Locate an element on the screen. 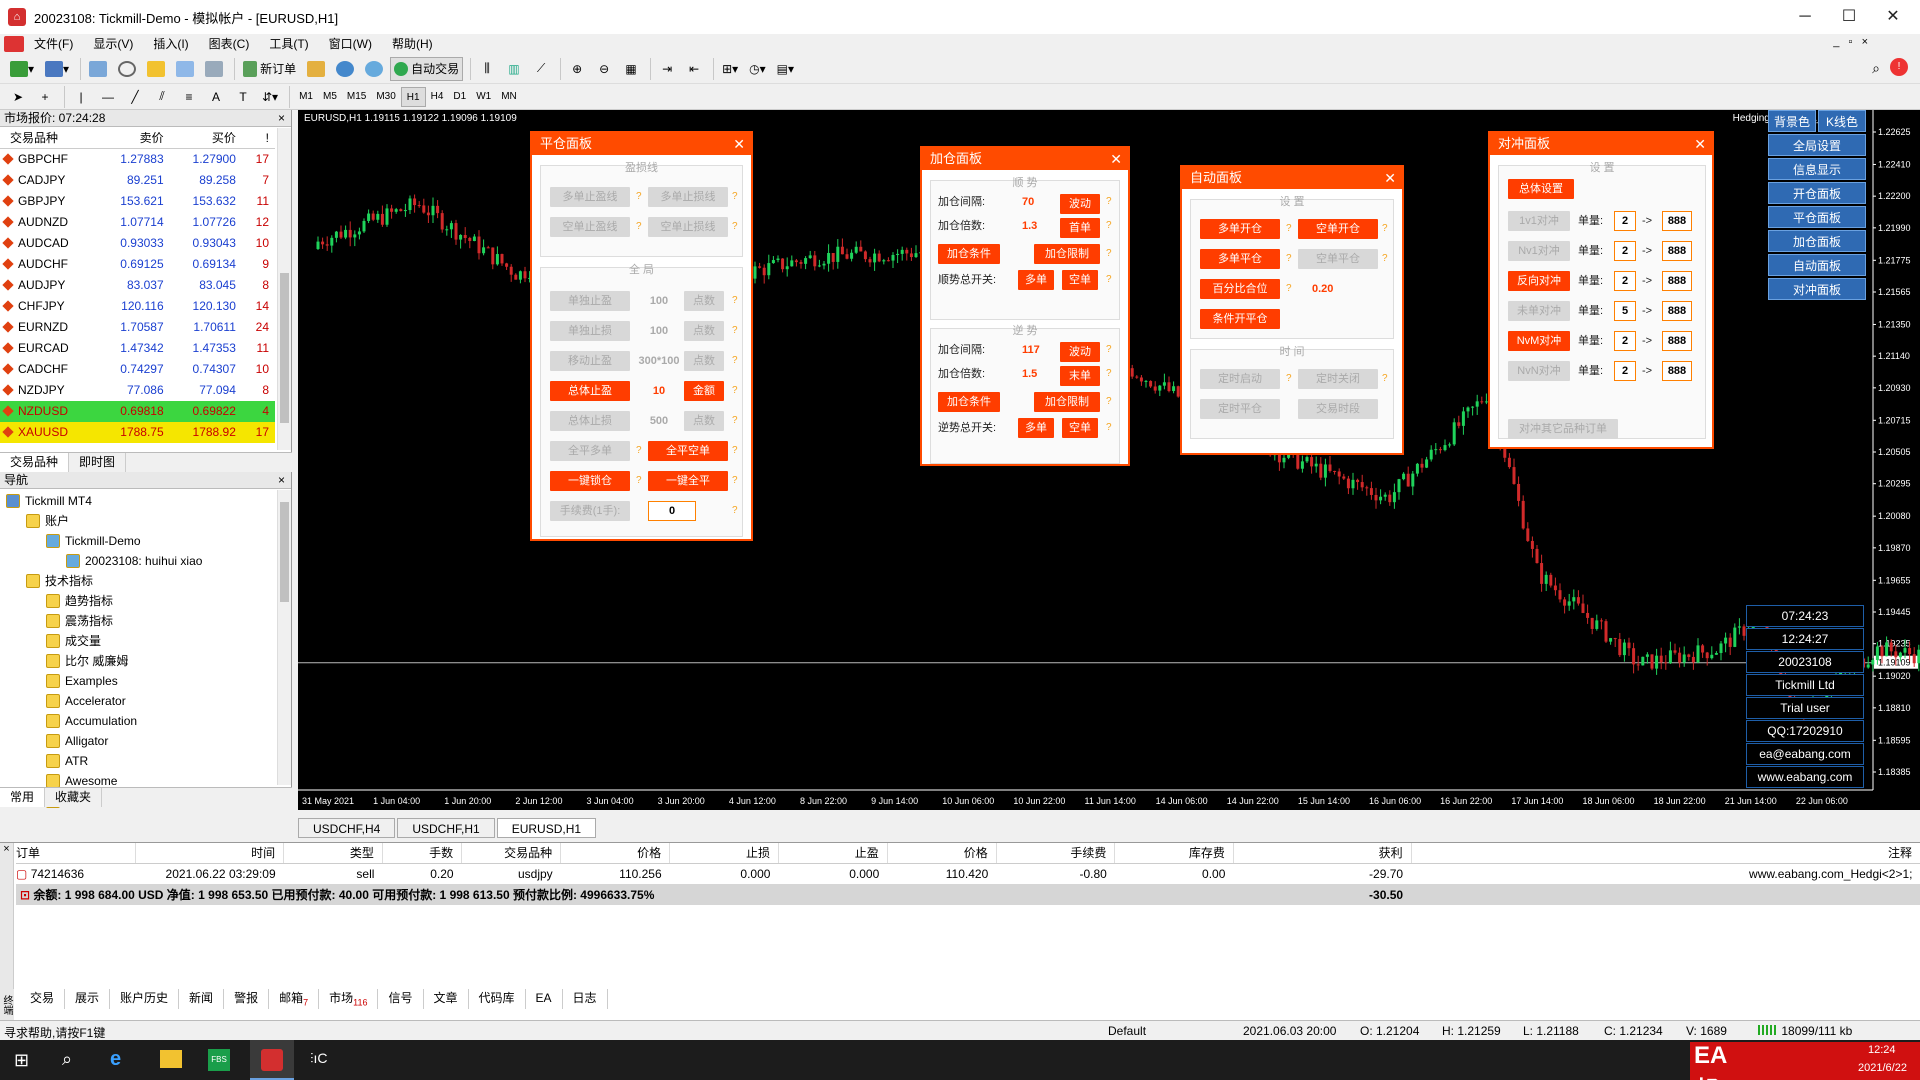 Image resolution: width=1920 pixels, height=1080 pixels. market-row: NZDUSD 0.69818 0.69822 4 is located at coordinates (137, 411).